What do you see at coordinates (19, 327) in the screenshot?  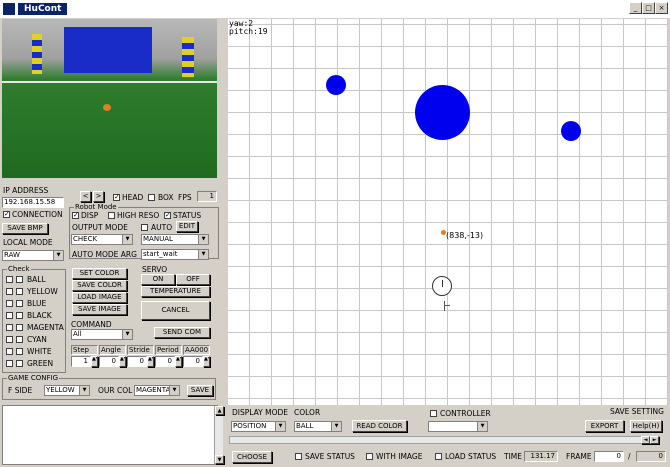 I see `check-magenta-checkbox-b` at bounding box center [19, 327].